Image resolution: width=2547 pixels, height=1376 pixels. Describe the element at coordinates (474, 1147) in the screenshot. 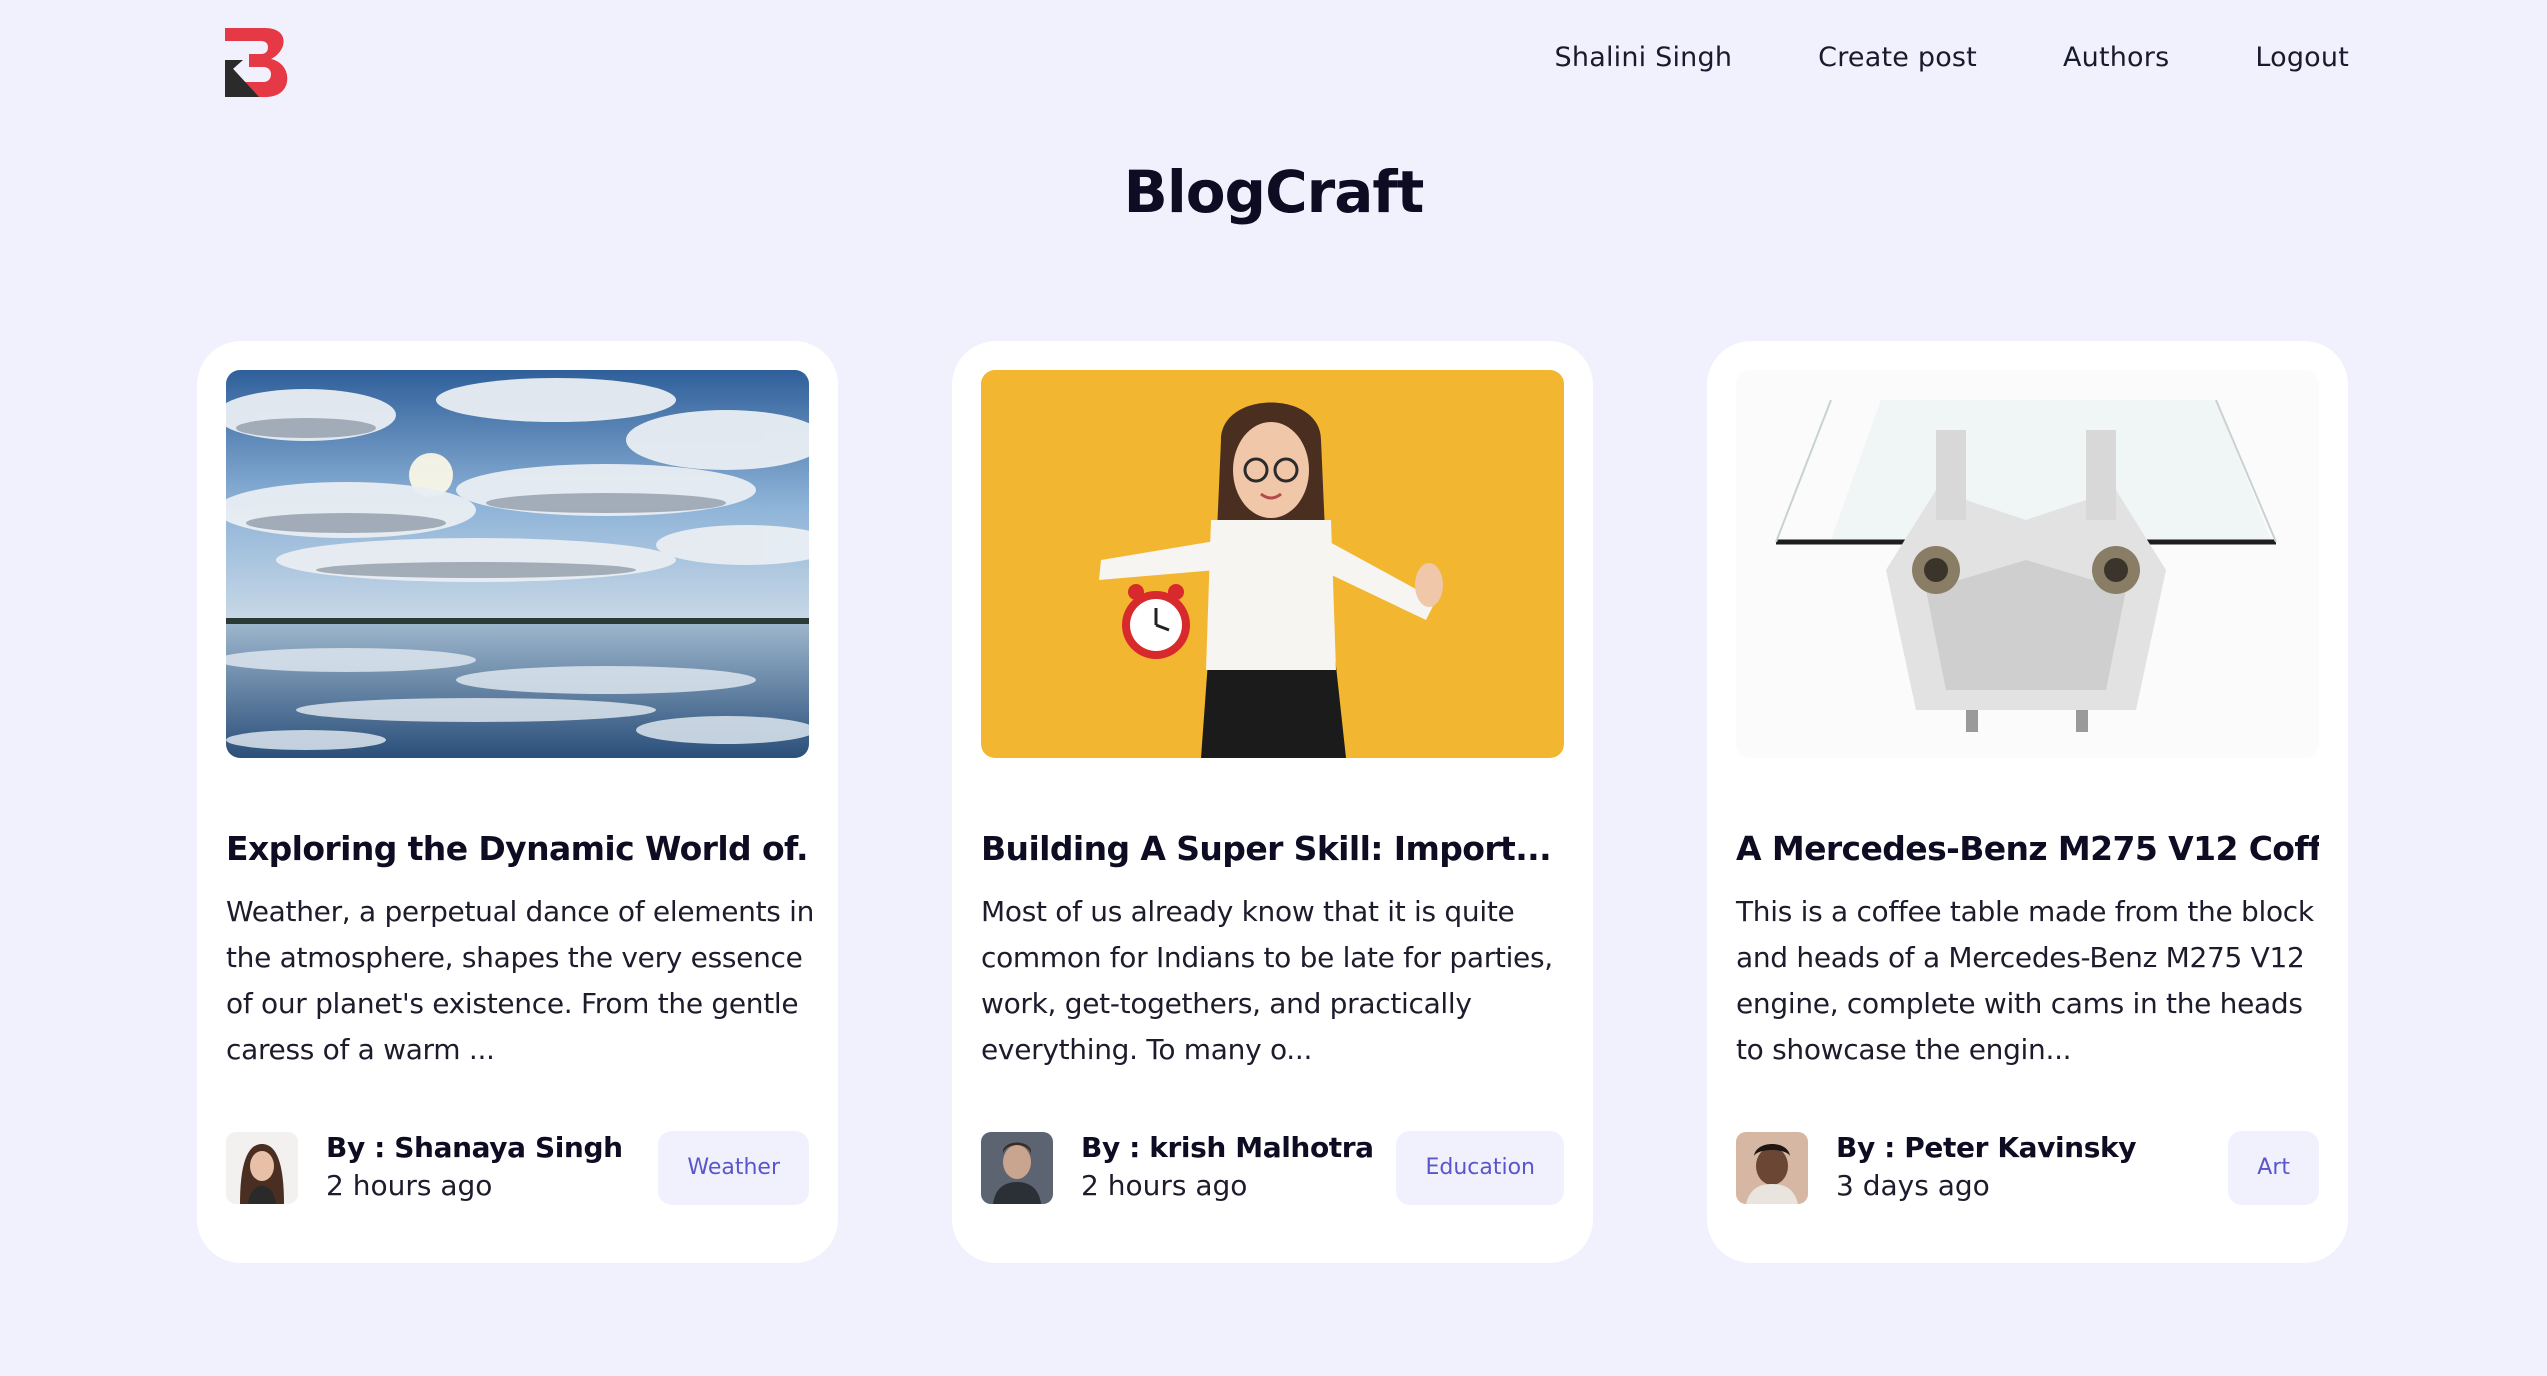

I see `author-name: By : Shanaya Singh` at that location.